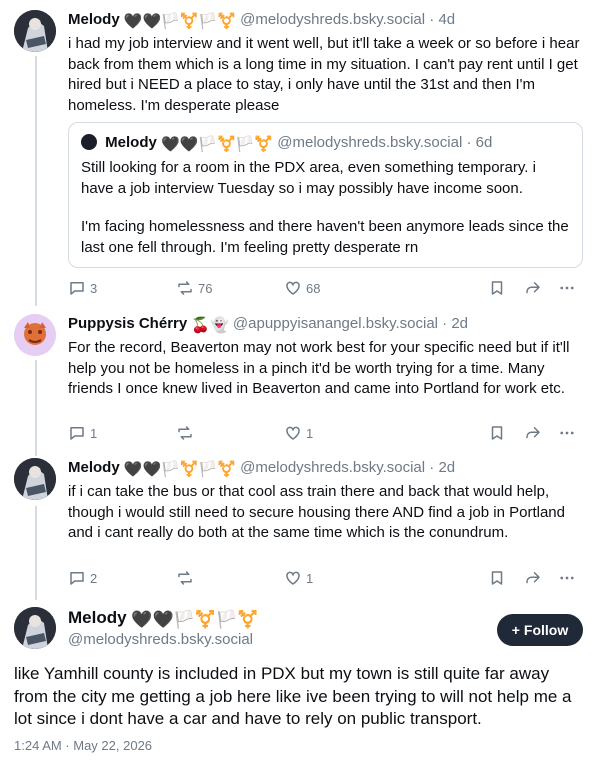 The width and height of the screenshot is (595, 772). I want to click on quoted-author-handle: @melodyshreds.bsky.social, so click(370, 142).